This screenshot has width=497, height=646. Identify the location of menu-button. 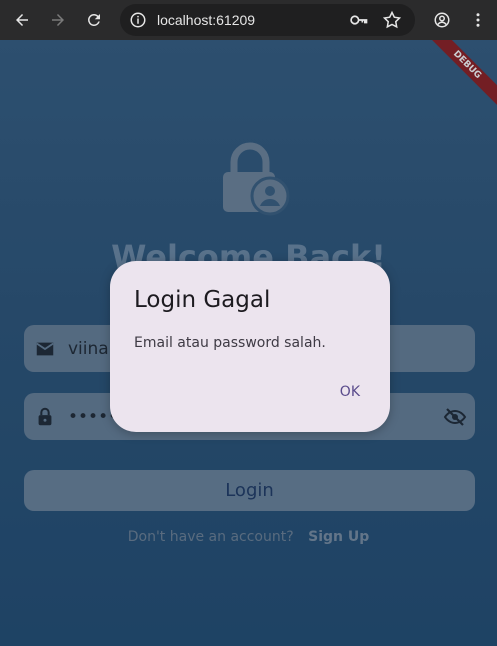
(478, 20).